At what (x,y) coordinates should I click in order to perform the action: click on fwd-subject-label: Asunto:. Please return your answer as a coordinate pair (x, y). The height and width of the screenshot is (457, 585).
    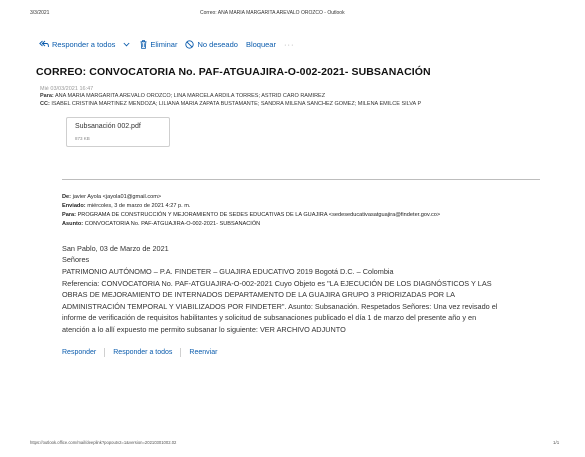
    Looking at the image, I should click on (73, 224).